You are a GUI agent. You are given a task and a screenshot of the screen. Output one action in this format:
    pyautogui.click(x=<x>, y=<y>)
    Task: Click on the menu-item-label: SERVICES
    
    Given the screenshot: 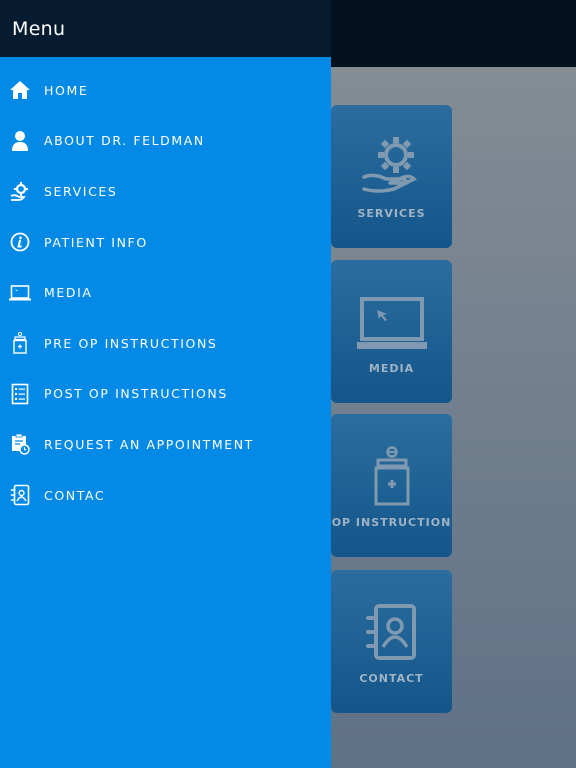 What is the action you would take?
    pyautogui.click(x=81, y=191)
    